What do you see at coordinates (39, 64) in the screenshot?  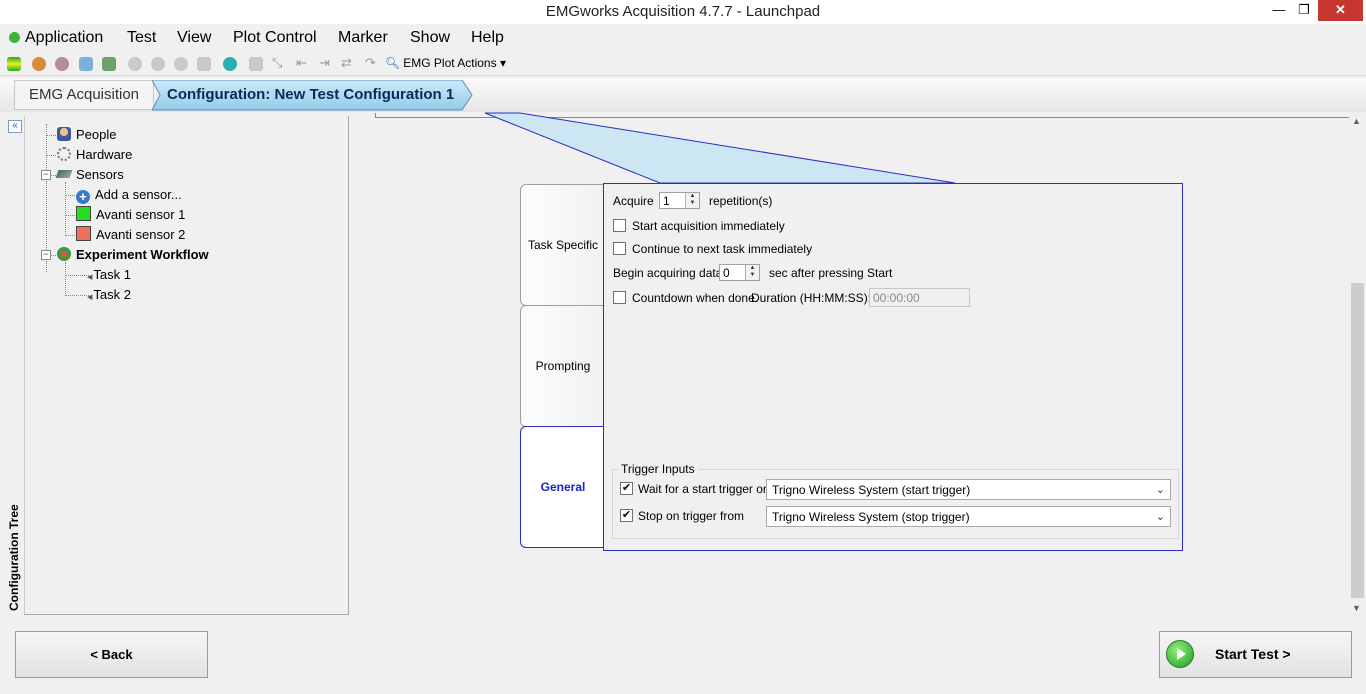 I see `people-icon` at bounding box center [39, 64].